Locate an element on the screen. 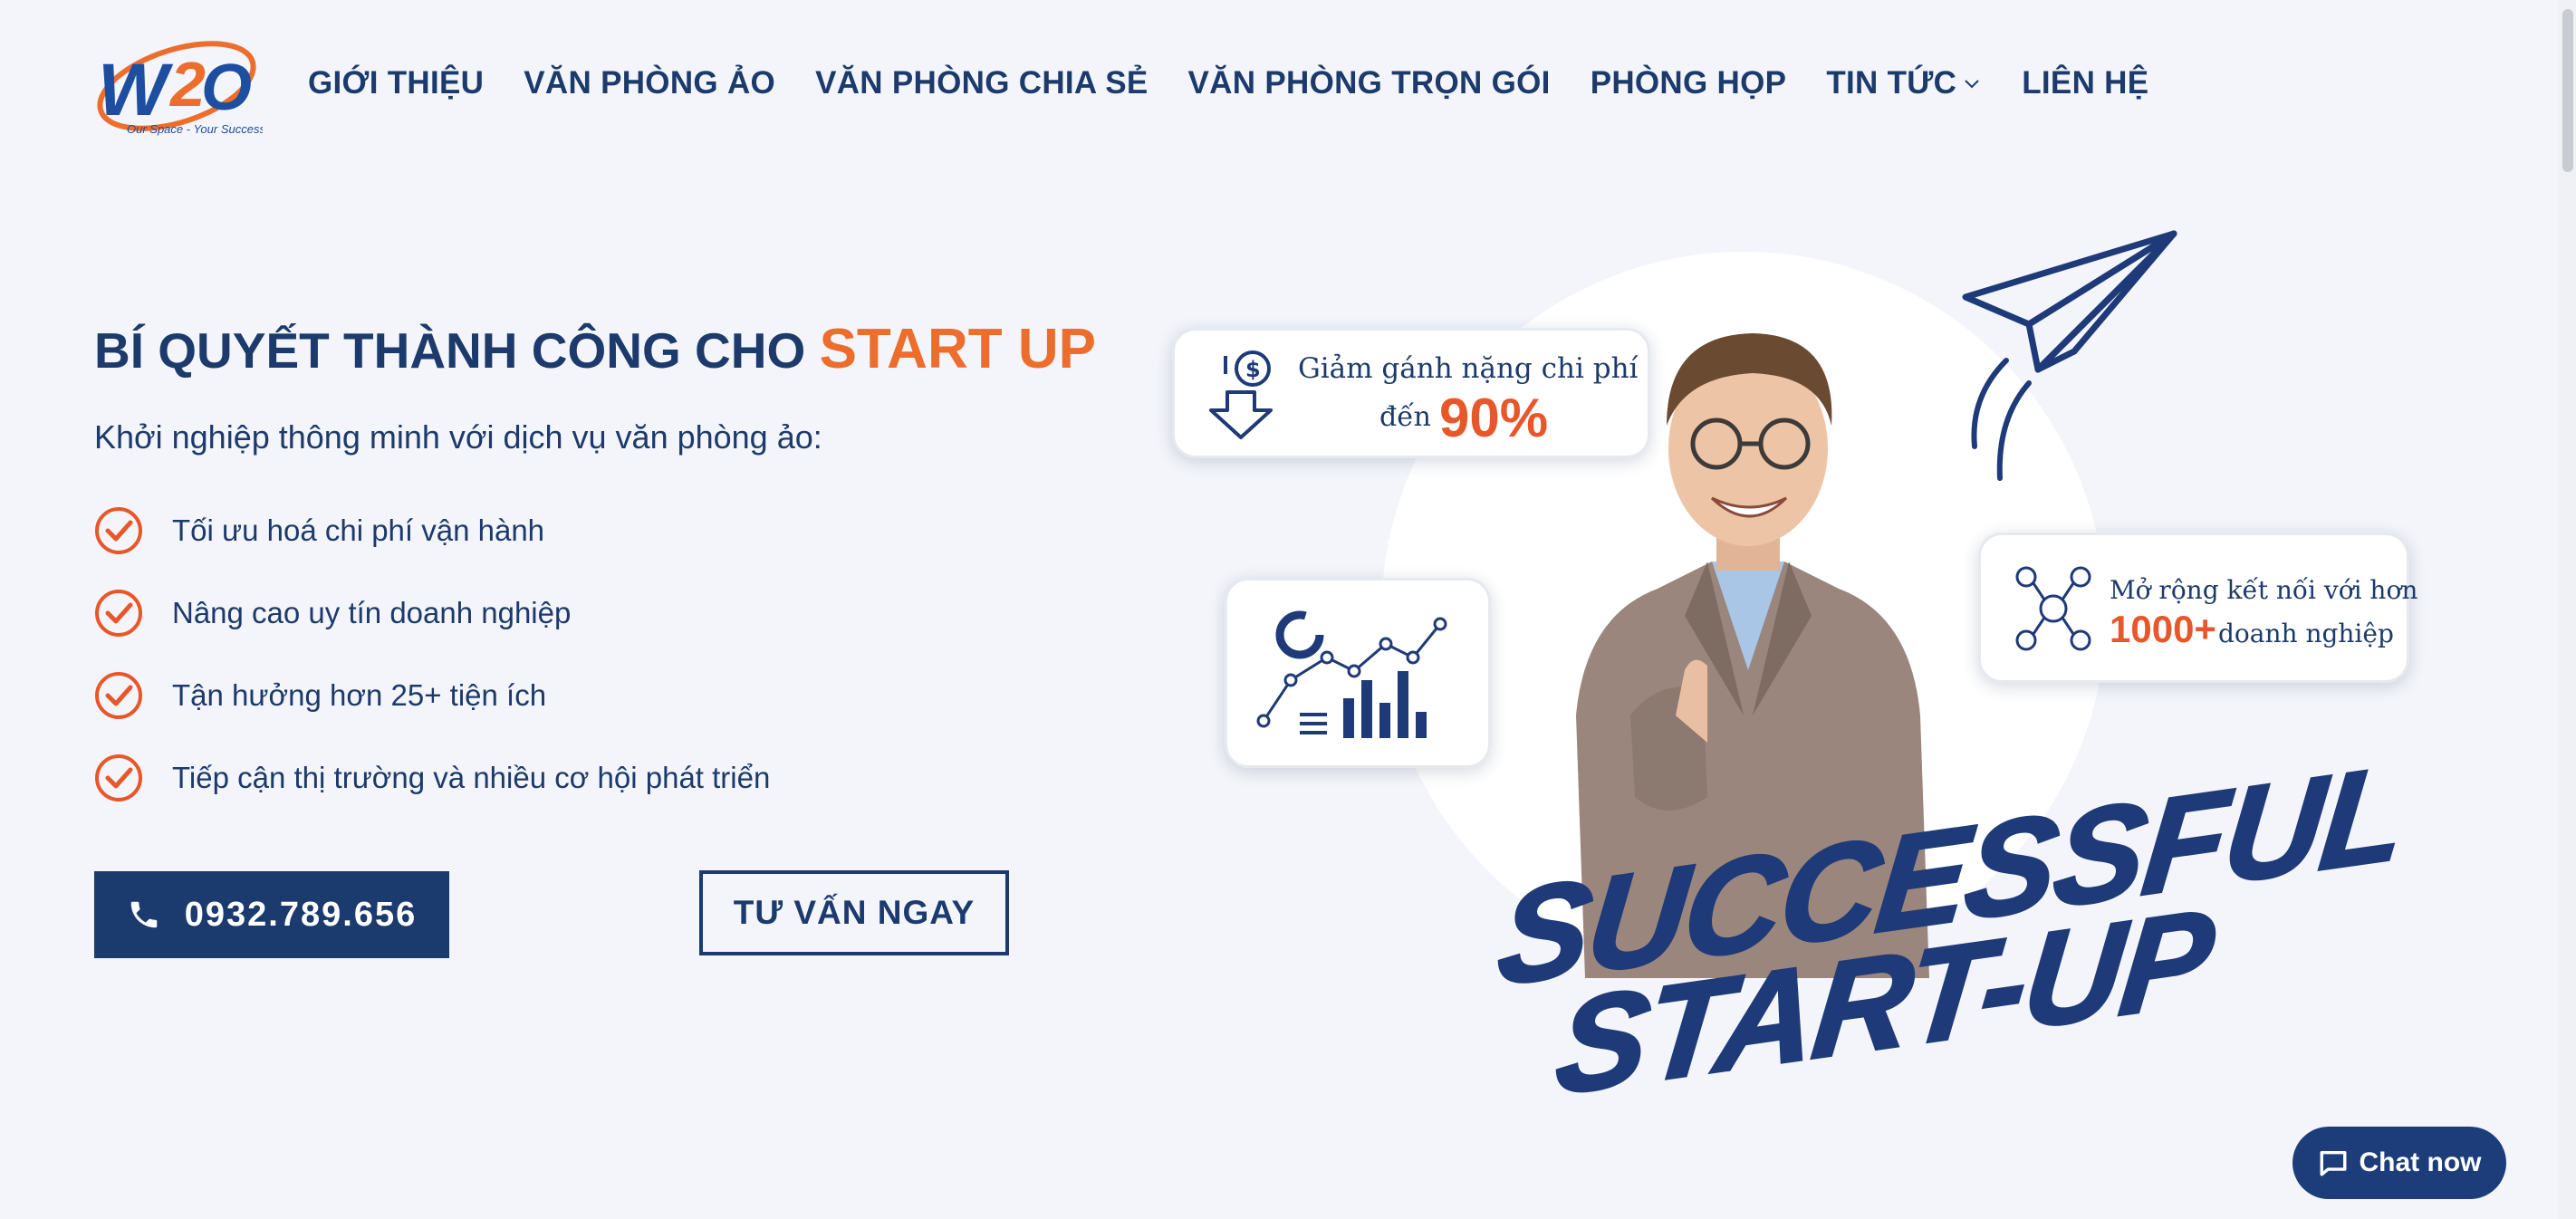  consult-now-button: TƯ VẤN NGAY is located at coordinates (854, 913).